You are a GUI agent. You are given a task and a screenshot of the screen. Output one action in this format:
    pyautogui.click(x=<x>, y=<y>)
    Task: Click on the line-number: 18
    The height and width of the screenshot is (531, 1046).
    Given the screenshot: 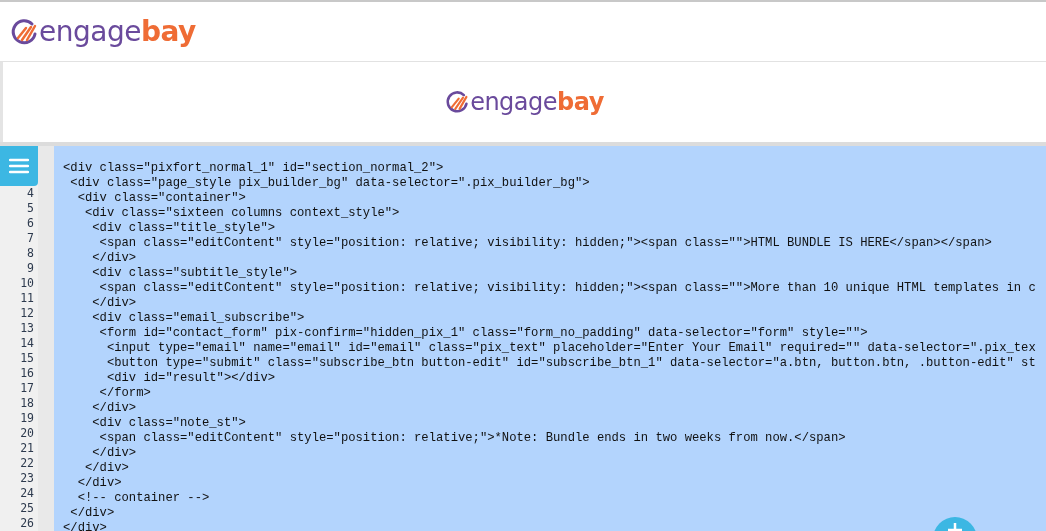 What is the action you would take?
    pyautogui.click(x=27, y=403)
    